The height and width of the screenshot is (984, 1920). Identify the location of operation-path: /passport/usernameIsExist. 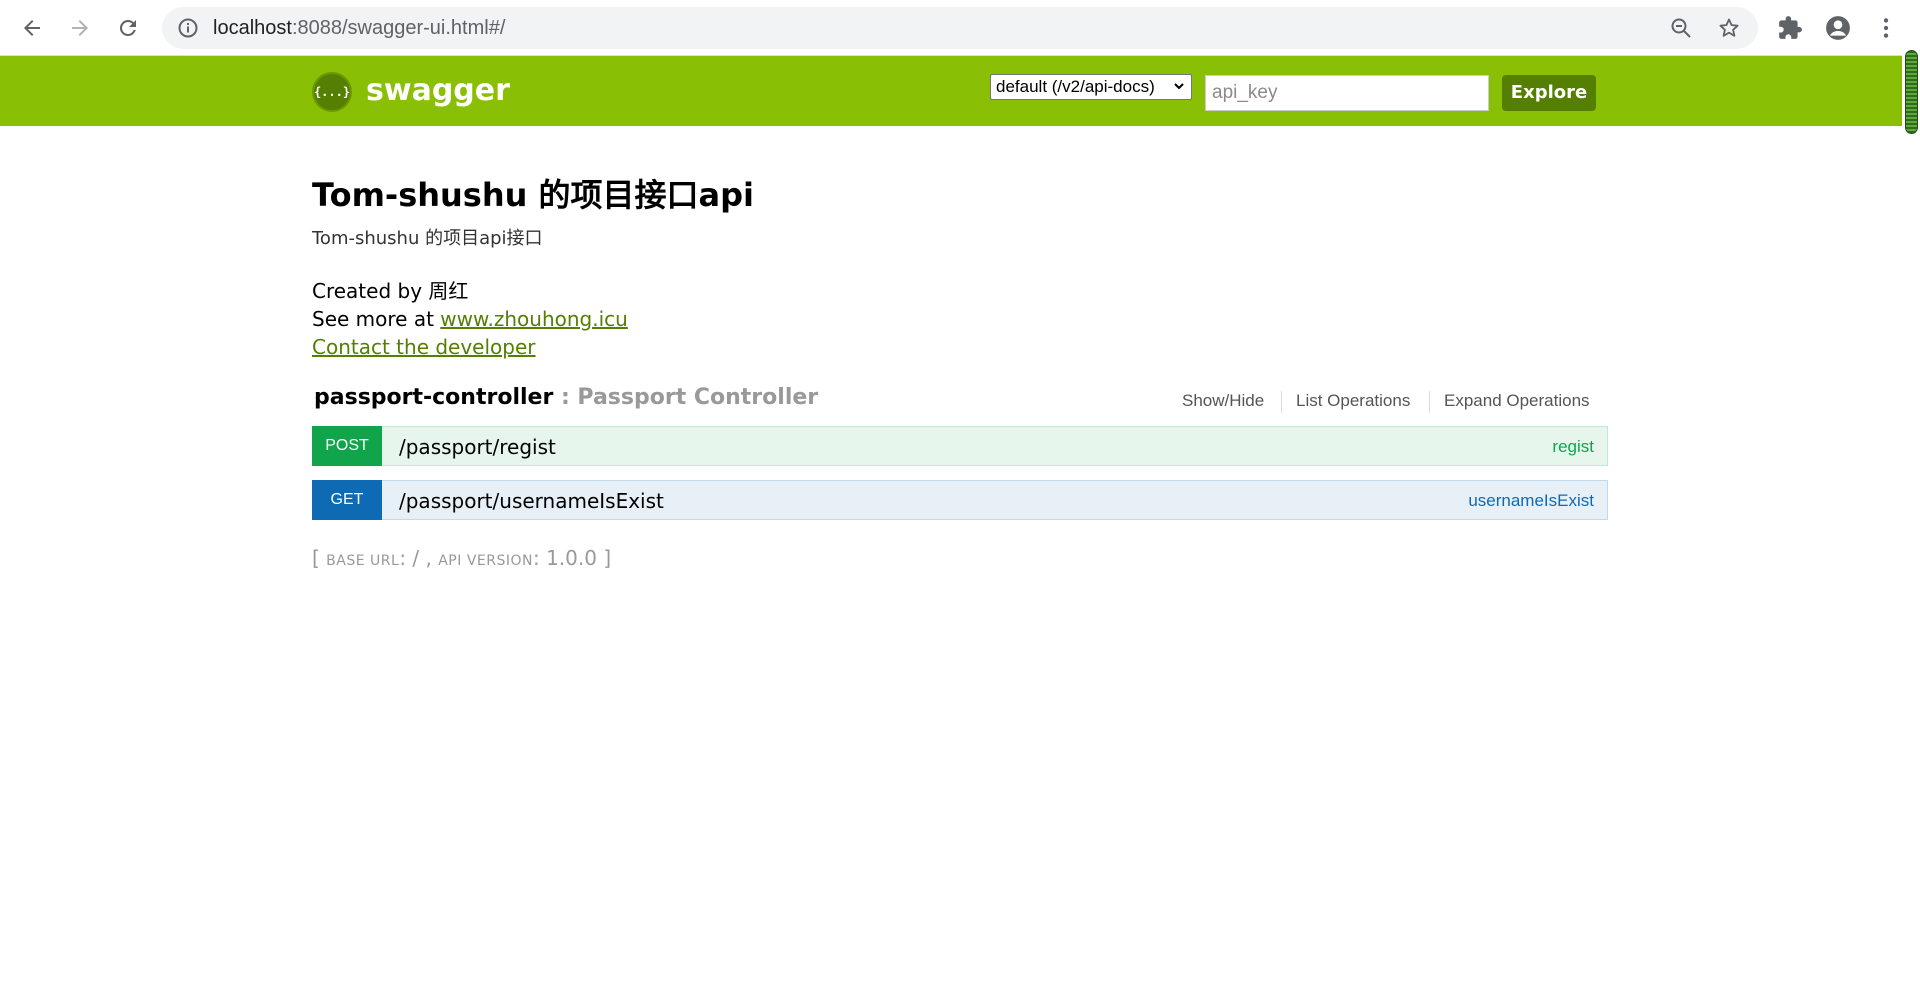
(531, 501).